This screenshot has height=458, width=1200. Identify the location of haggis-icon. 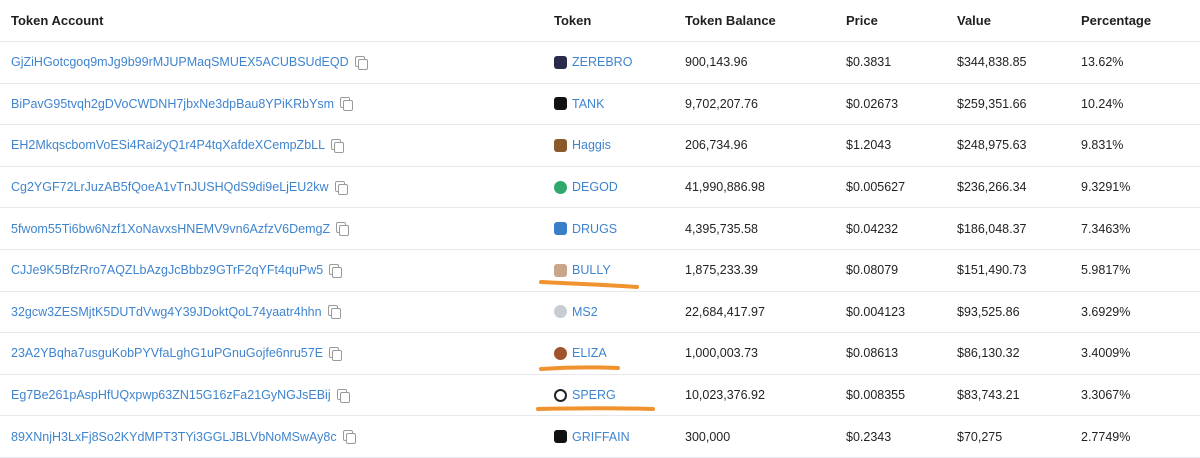
(560, 145).